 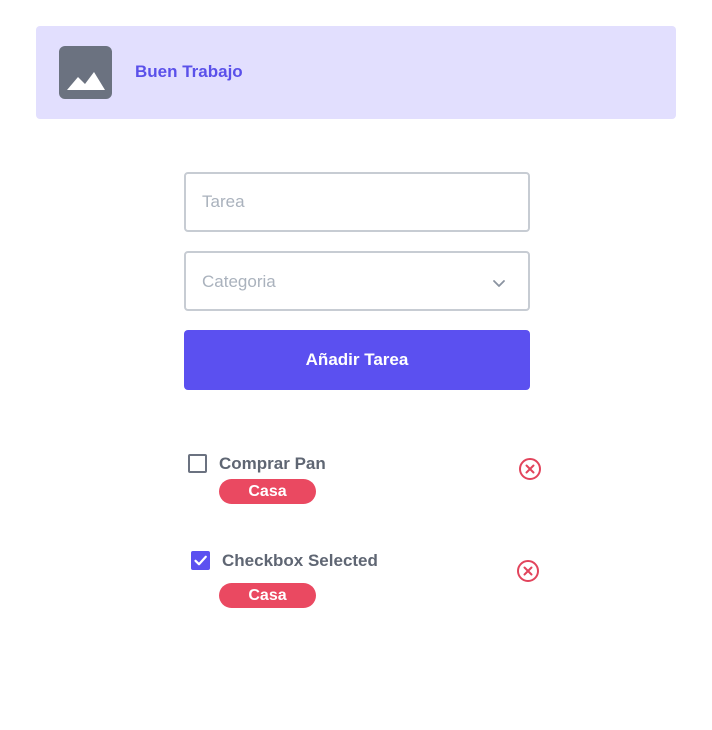 I want to click on banner: Buen Trabajo, so click(x=356, y=72).